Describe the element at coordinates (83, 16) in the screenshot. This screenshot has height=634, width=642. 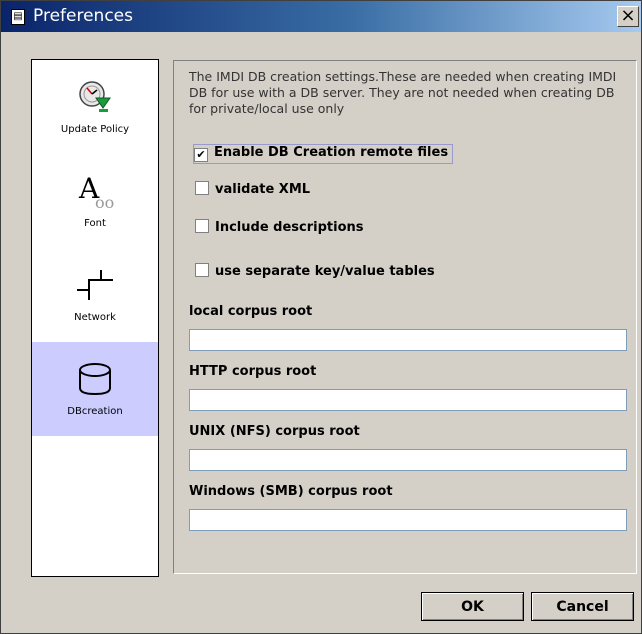
I see `window-title: Preferences` at that location.